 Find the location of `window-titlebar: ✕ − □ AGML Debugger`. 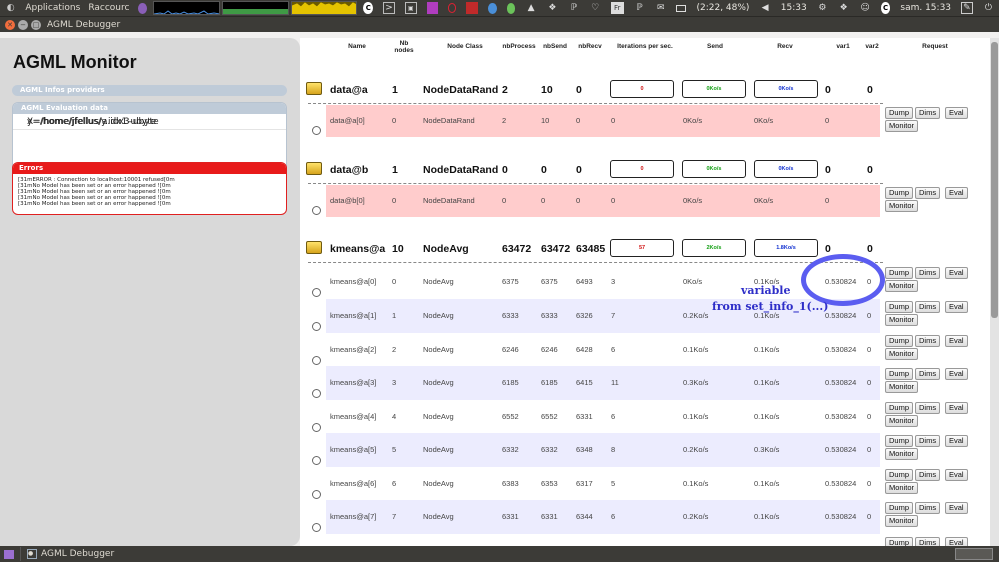

window-titlebar: ✕ − □ AGML Debugger is located at coordinates (499, 24).